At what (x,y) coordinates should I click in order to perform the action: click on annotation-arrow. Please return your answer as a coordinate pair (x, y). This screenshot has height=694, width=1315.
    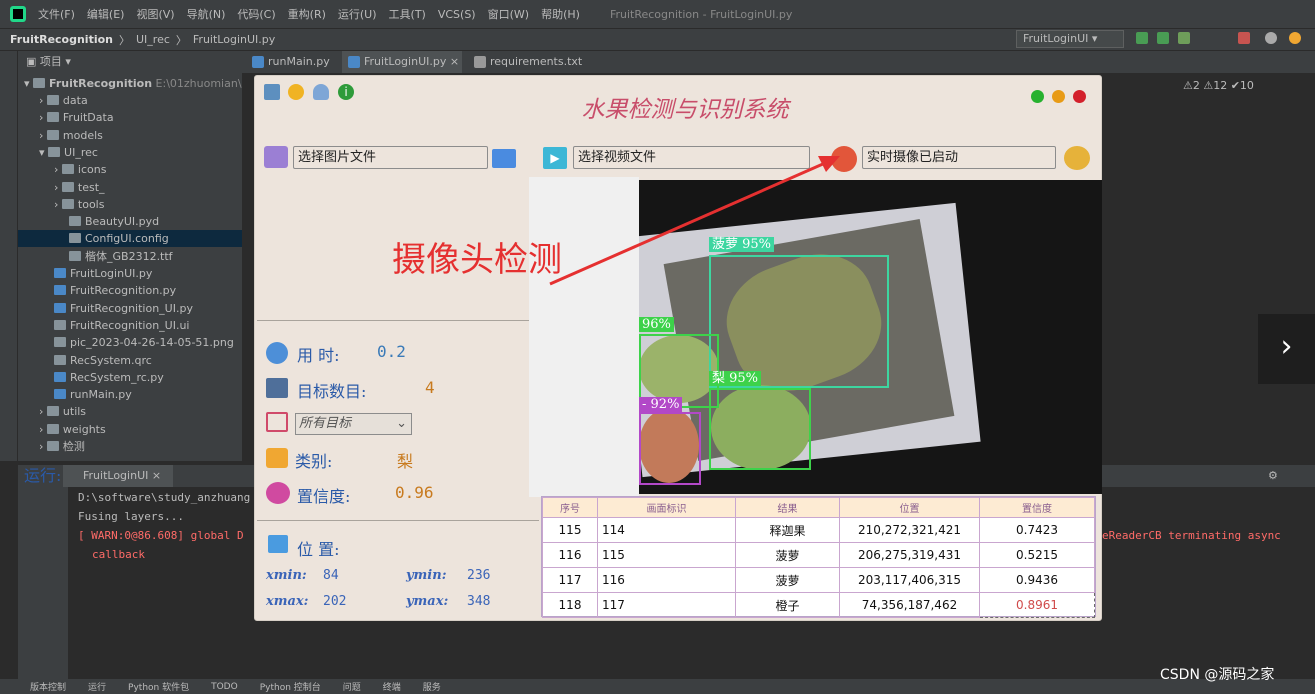
    Looking at the image, I should click on (694, 221).